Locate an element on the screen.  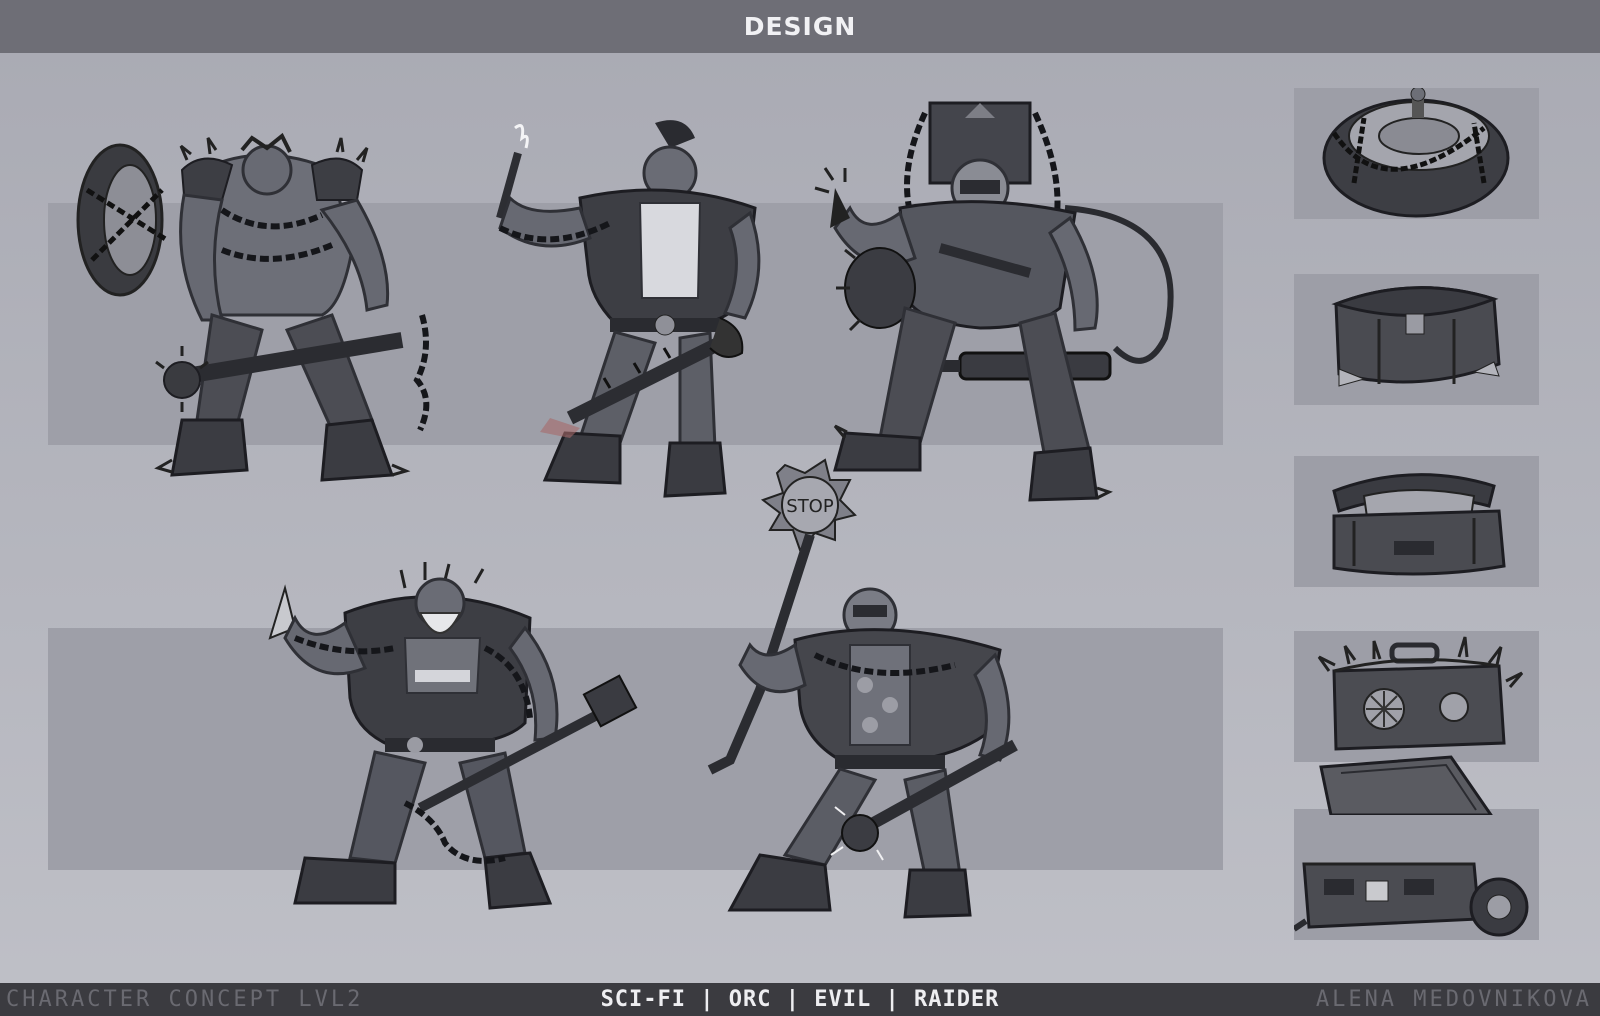
prop-chained-tire is located at coordinates (1416, 153).